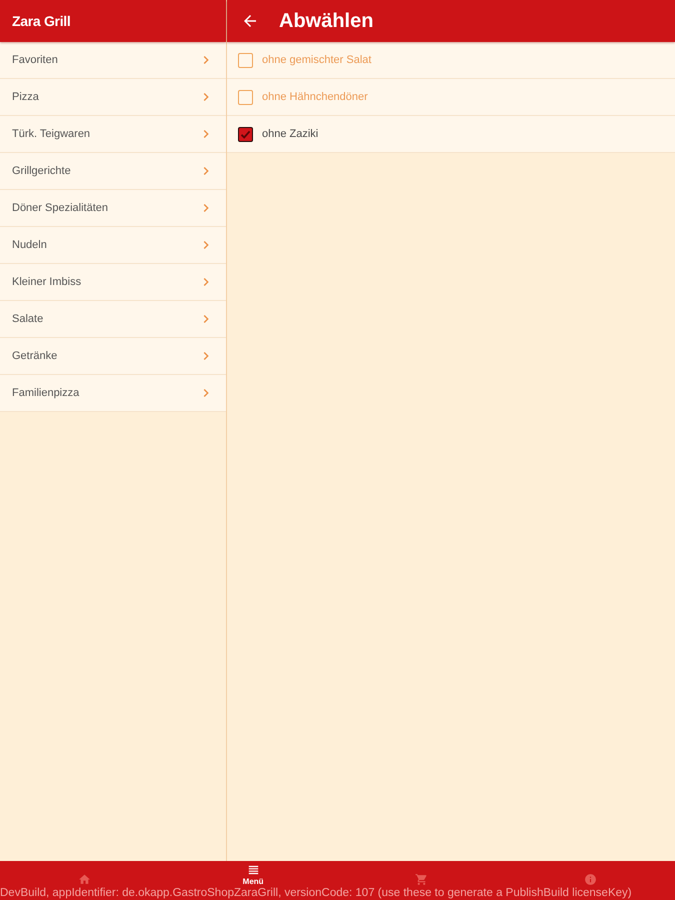  Describe the element at coordinates (590, 879) in the screenshot. I see `info-icon` at that location.